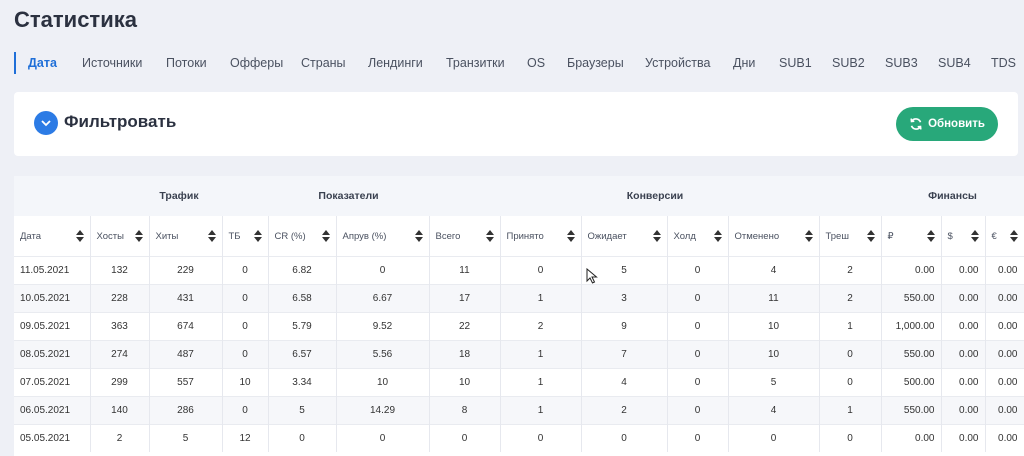 The width and height of the screenshot is (1024, 456). I want to click on cell-canceled: 5, so click(774, 382).